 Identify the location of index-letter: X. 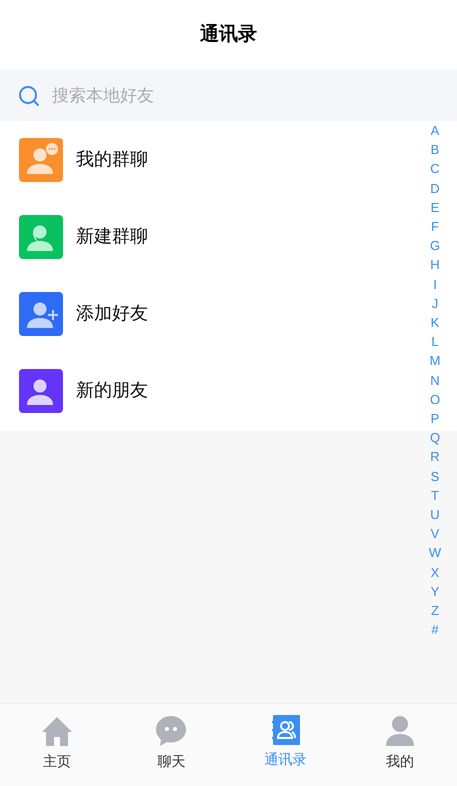
(435, 572).